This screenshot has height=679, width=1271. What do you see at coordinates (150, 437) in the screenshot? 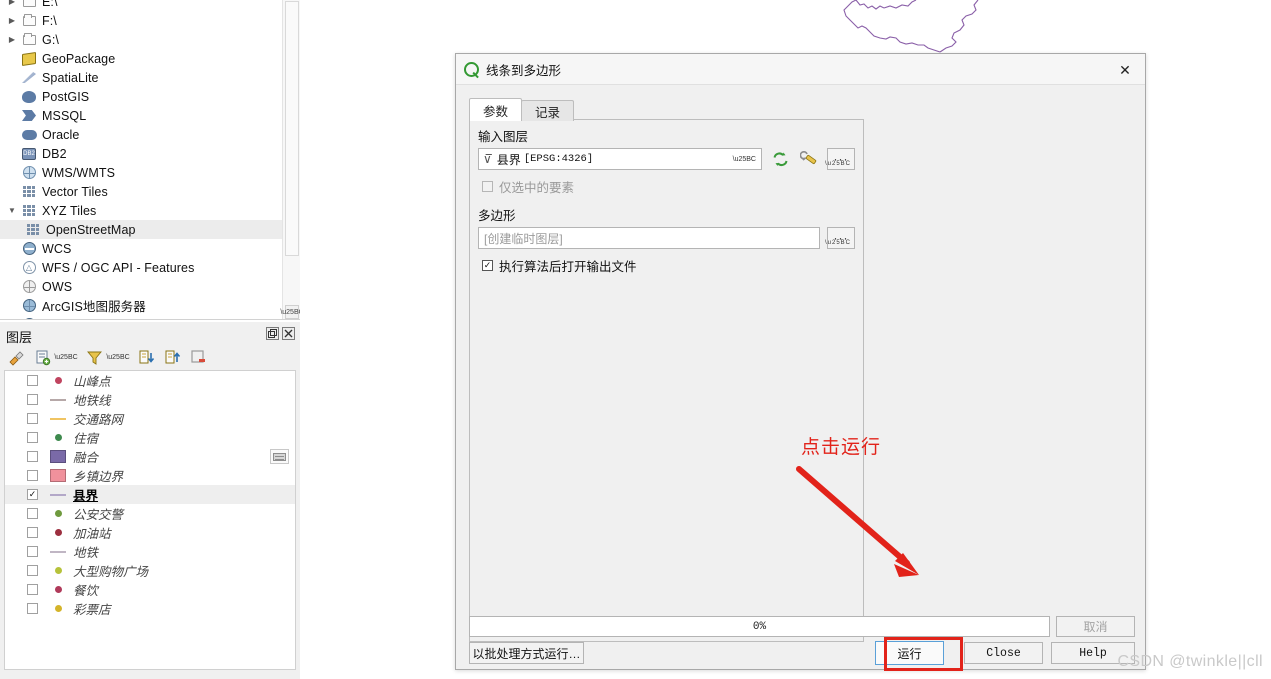
I see `layer-row: 住宿` at bounding box center [150, 437].